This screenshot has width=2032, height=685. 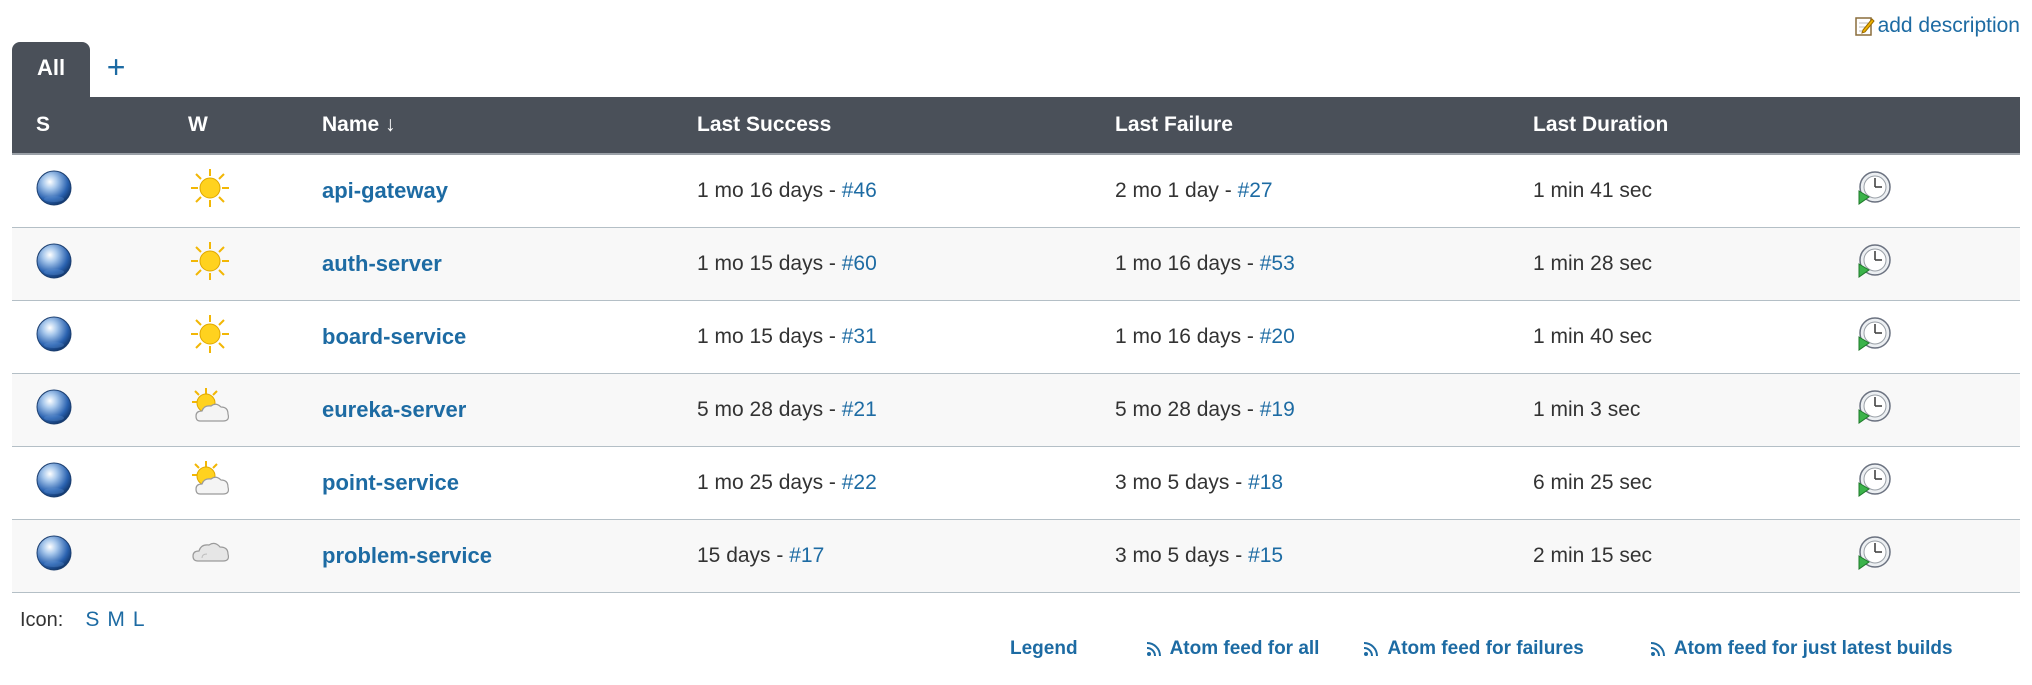 I want to click on icon-size-small: S, so click(x=92, y=620).